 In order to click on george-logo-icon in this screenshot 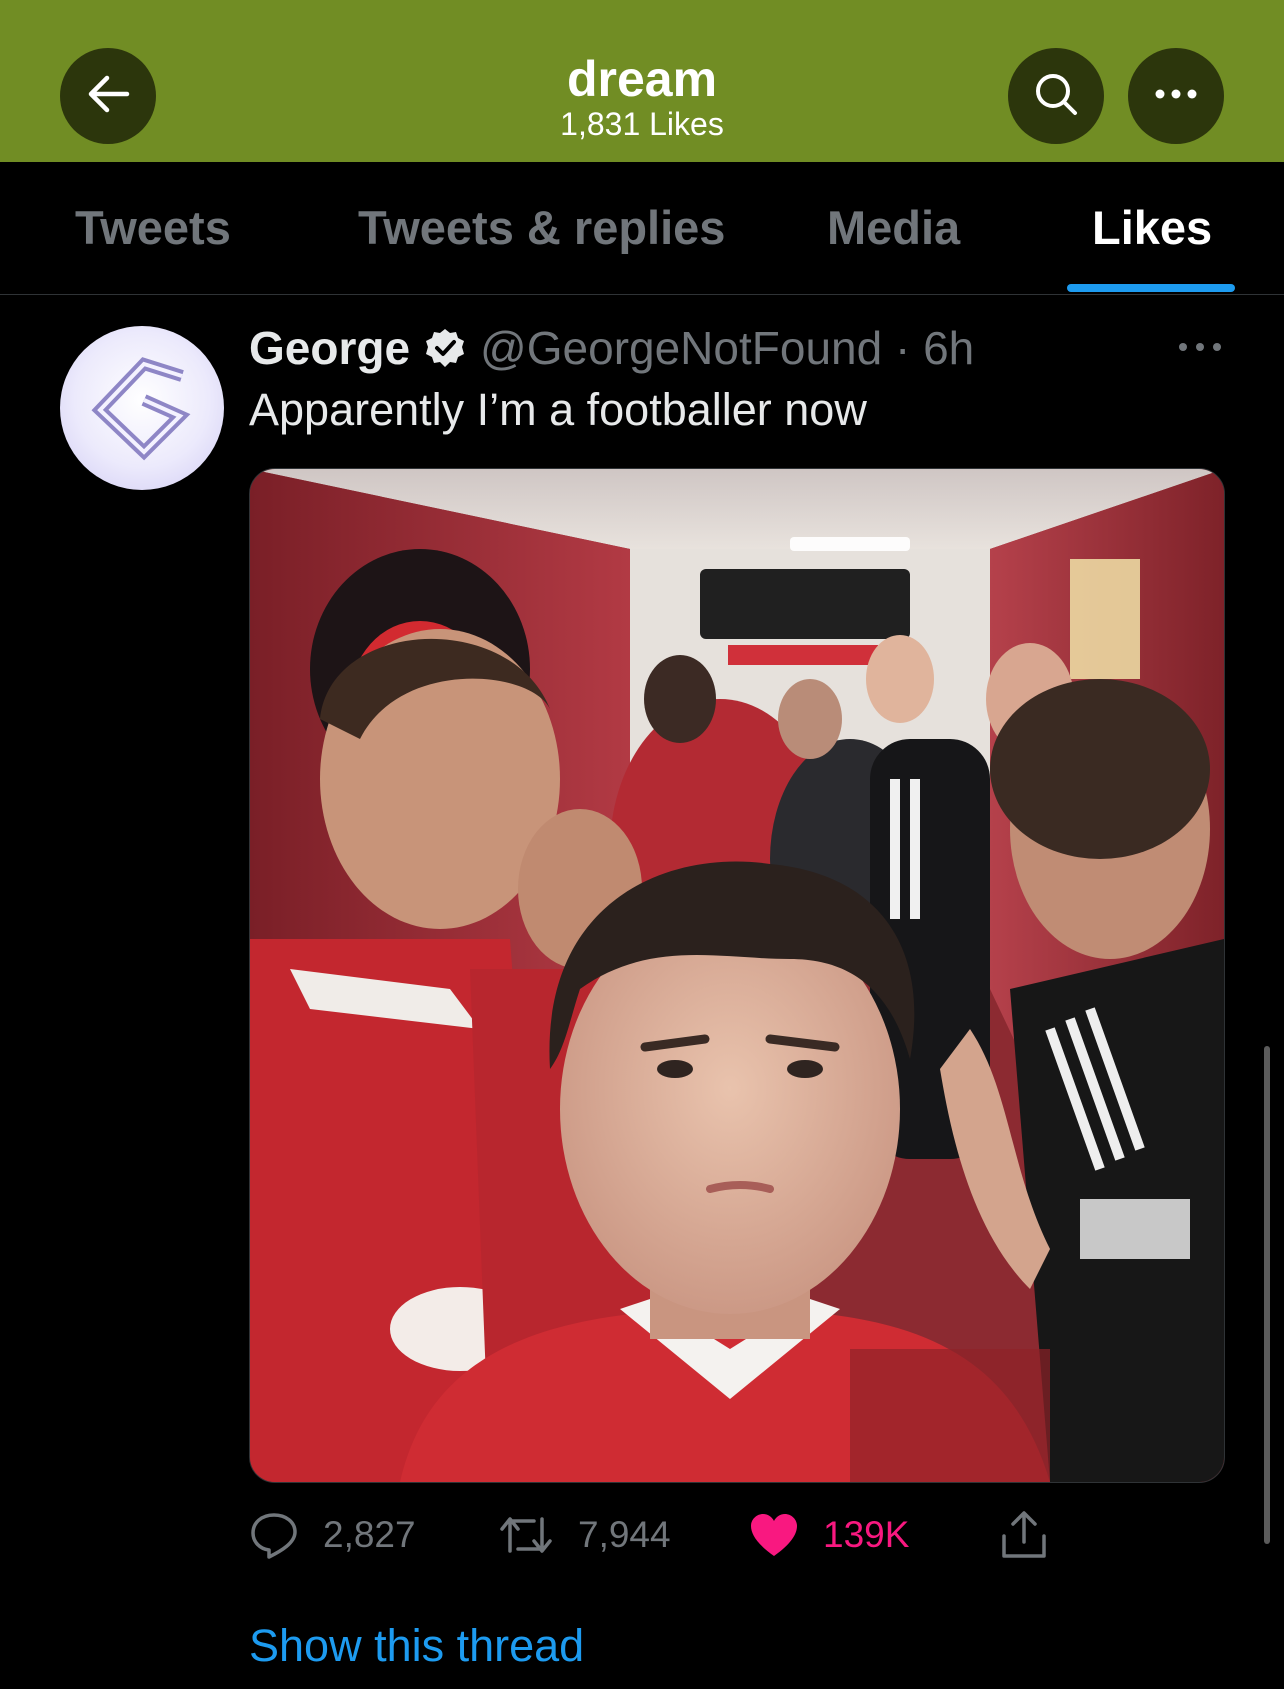, I will do `click(141, 409)`.